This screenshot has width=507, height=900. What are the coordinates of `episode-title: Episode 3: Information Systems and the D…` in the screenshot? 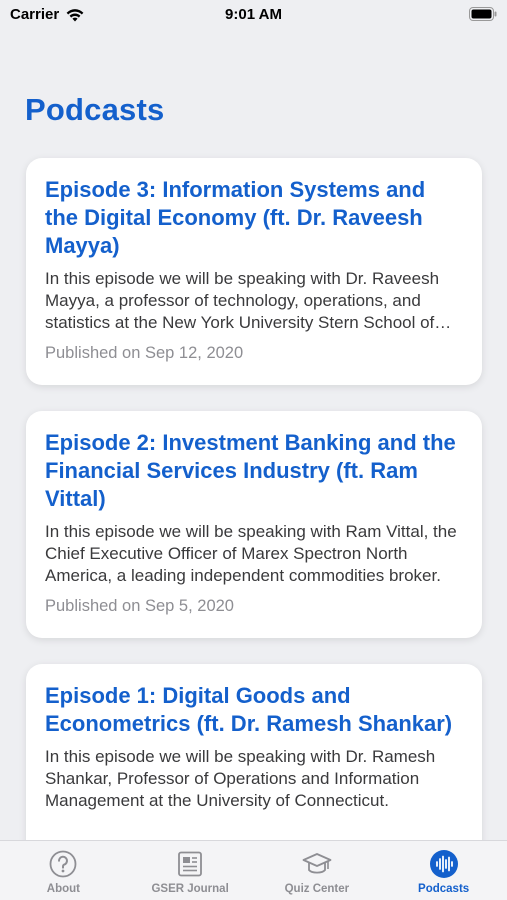 It's located at (235, 217).